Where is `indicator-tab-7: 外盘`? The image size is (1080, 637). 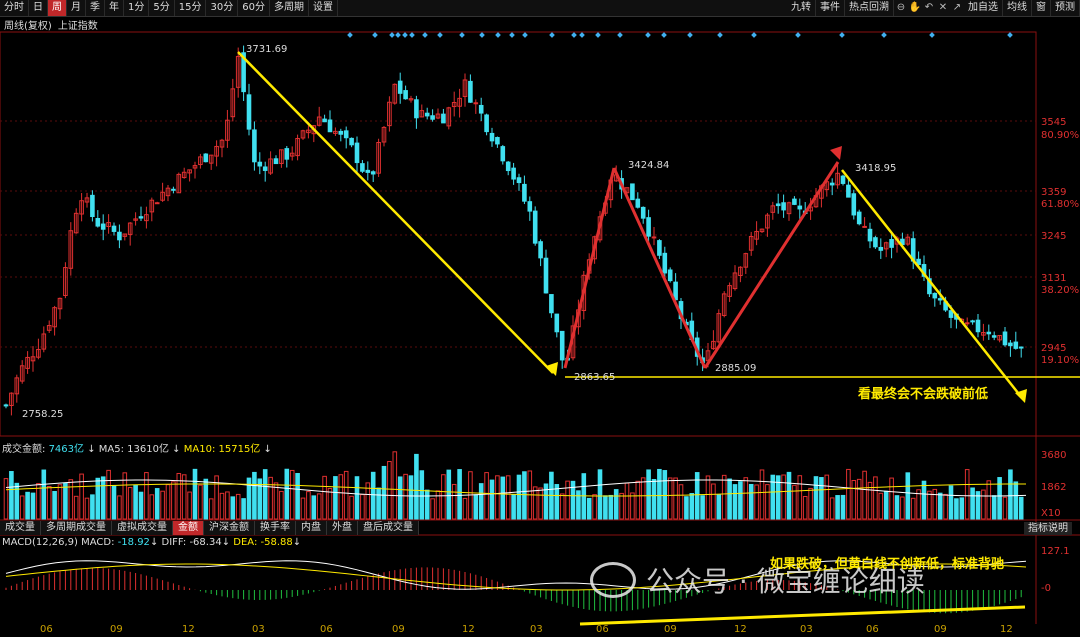 indicator-tab-7: 外盘 is located at coordinates (342, 528).